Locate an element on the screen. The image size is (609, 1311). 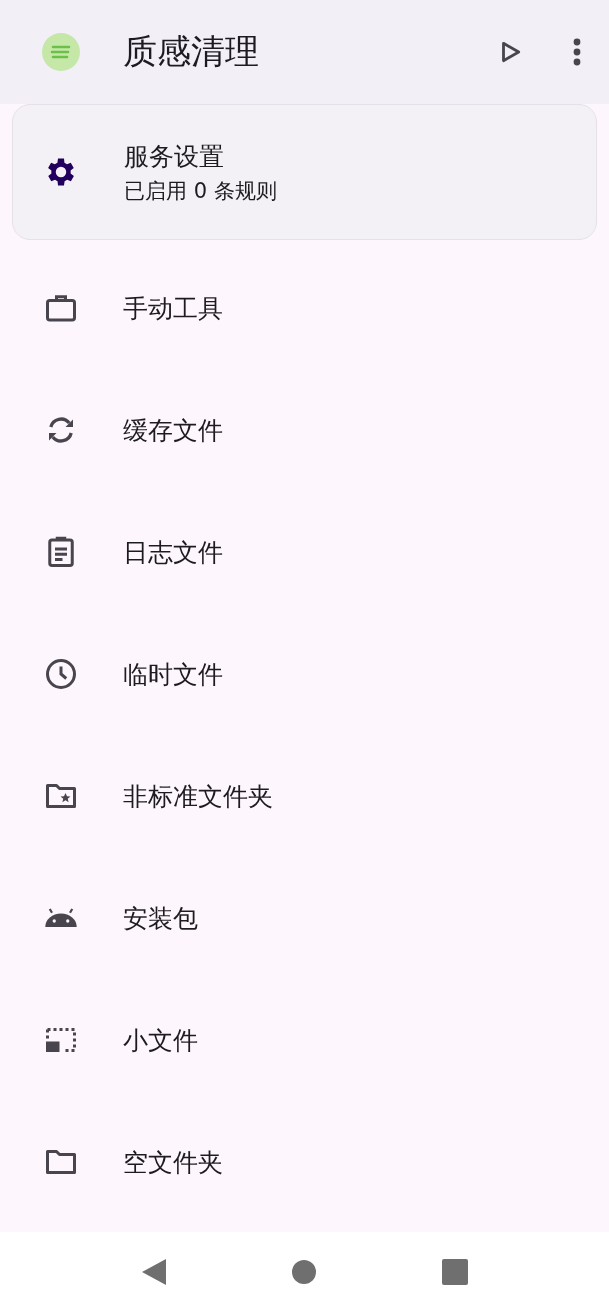
menu-item: 手动工具 is located at coordinates (304, 308).